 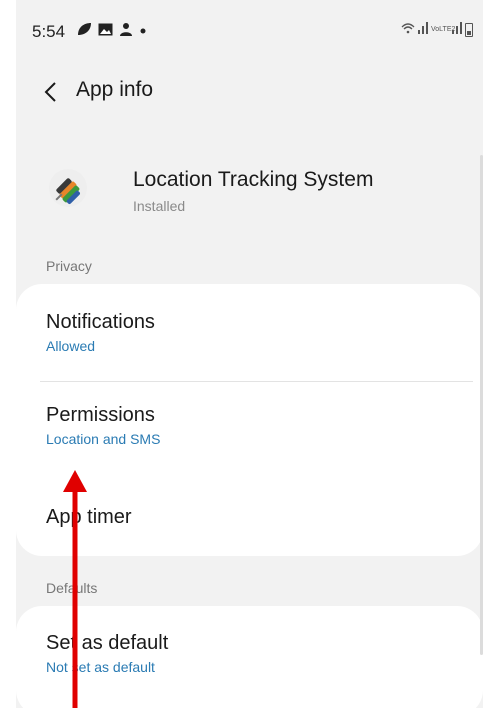 What do you see at coordinates (443, 29) in the screenshot?
I see `volte-icon: VoLTE2` at bounding box center [443, 29].